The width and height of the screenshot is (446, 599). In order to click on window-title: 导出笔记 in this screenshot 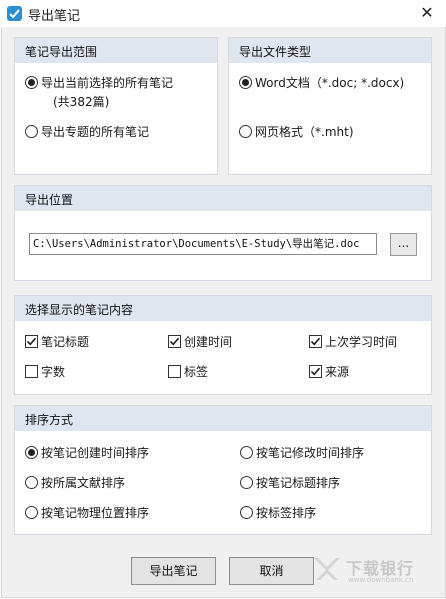, I will do `click(54, 16)`.